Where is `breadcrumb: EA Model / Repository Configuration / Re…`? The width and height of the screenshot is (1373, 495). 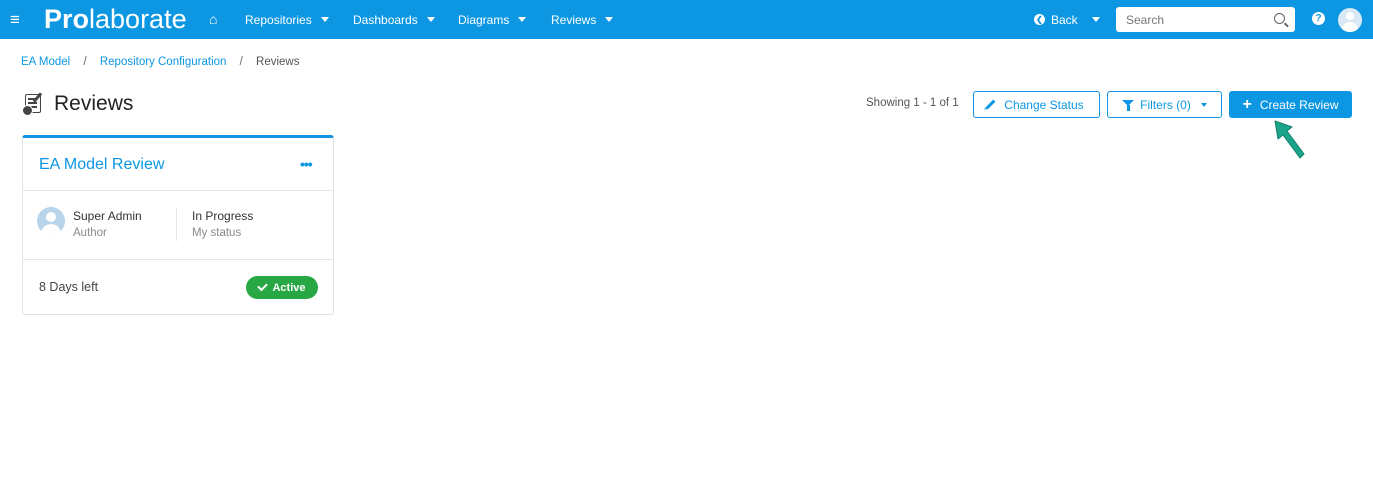
breadcrumb: EA Model / Repository Configuration / Re… is located at coordinates (160, 62).